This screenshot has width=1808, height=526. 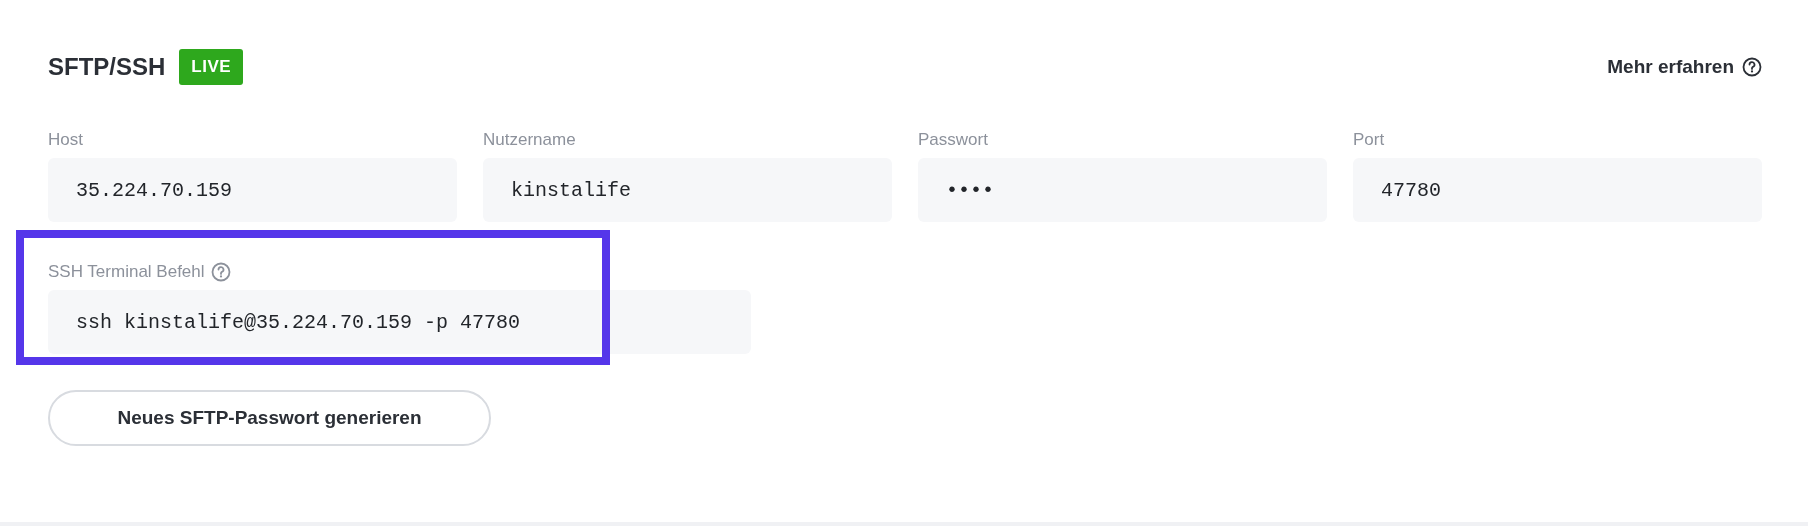 What do you see at coordinates (529, 140) in the screenshot?
I see `field-label: Nutzername` at bounding box center [529, 140].